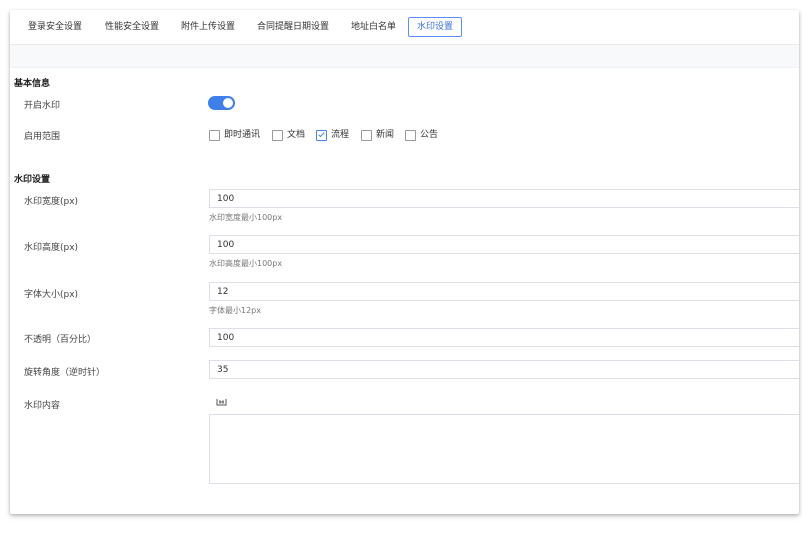 The image size is (809, 534). What do you see at coordinates (42, 137) in the screenshot?
I see `scope-label: 启用范围` at bounding box center [42, 137].